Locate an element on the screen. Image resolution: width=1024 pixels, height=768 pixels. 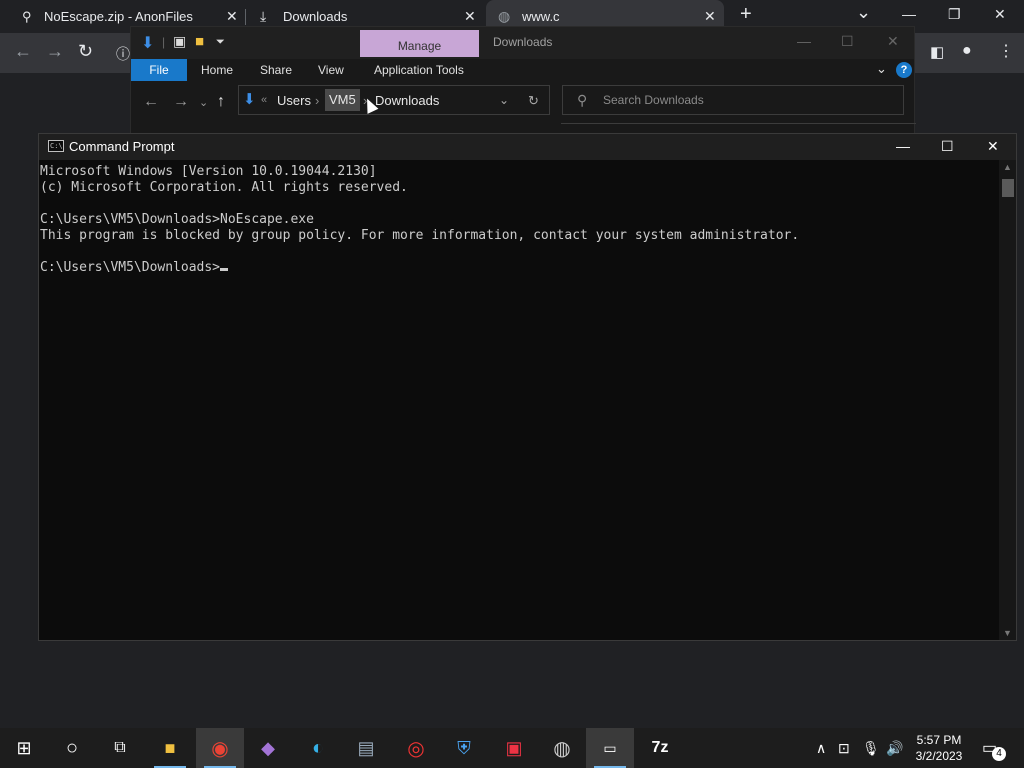
anonfiles-icon: ⚲ is located at coordinates (27, 16).